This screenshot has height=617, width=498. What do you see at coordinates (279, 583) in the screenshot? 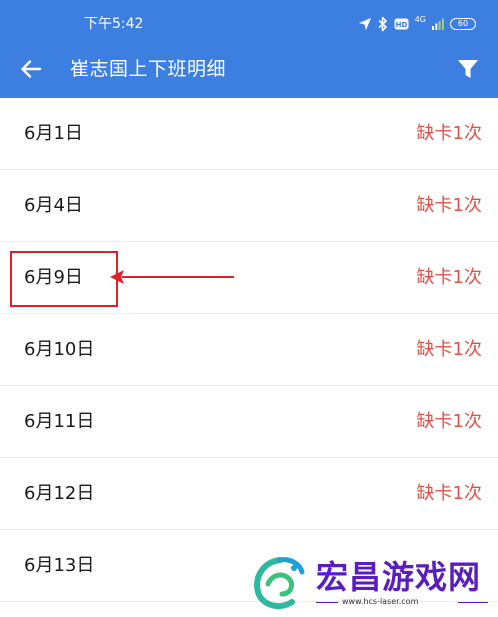
I see `dragon-logo-icon` at bounding box center [279, 583].